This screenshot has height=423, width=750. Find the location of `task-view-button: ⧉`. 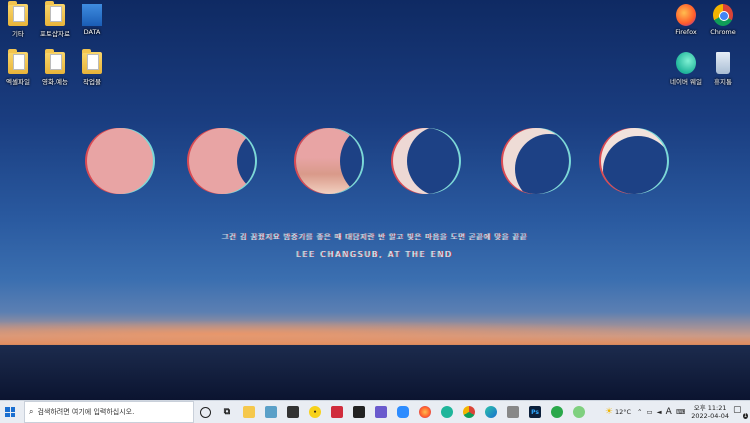

task-view-button: ⧉ is located at coordinates (227, 412).